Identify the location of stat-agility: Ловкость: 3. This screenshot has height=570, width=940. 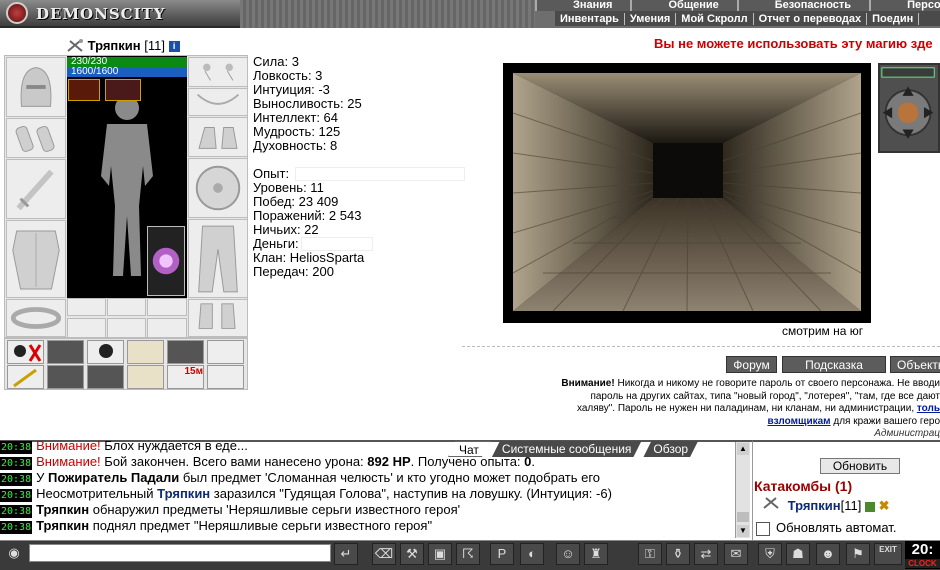
(288, 75).